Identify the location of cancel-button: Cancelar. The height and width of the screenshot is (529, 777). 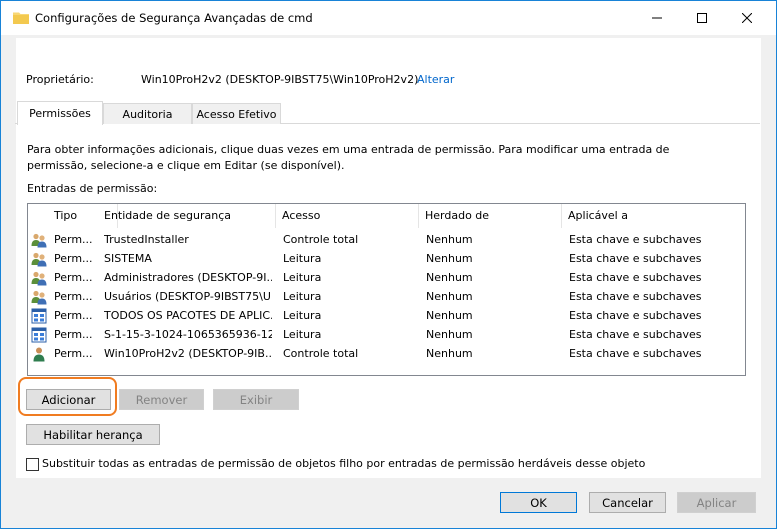
(627, 502).